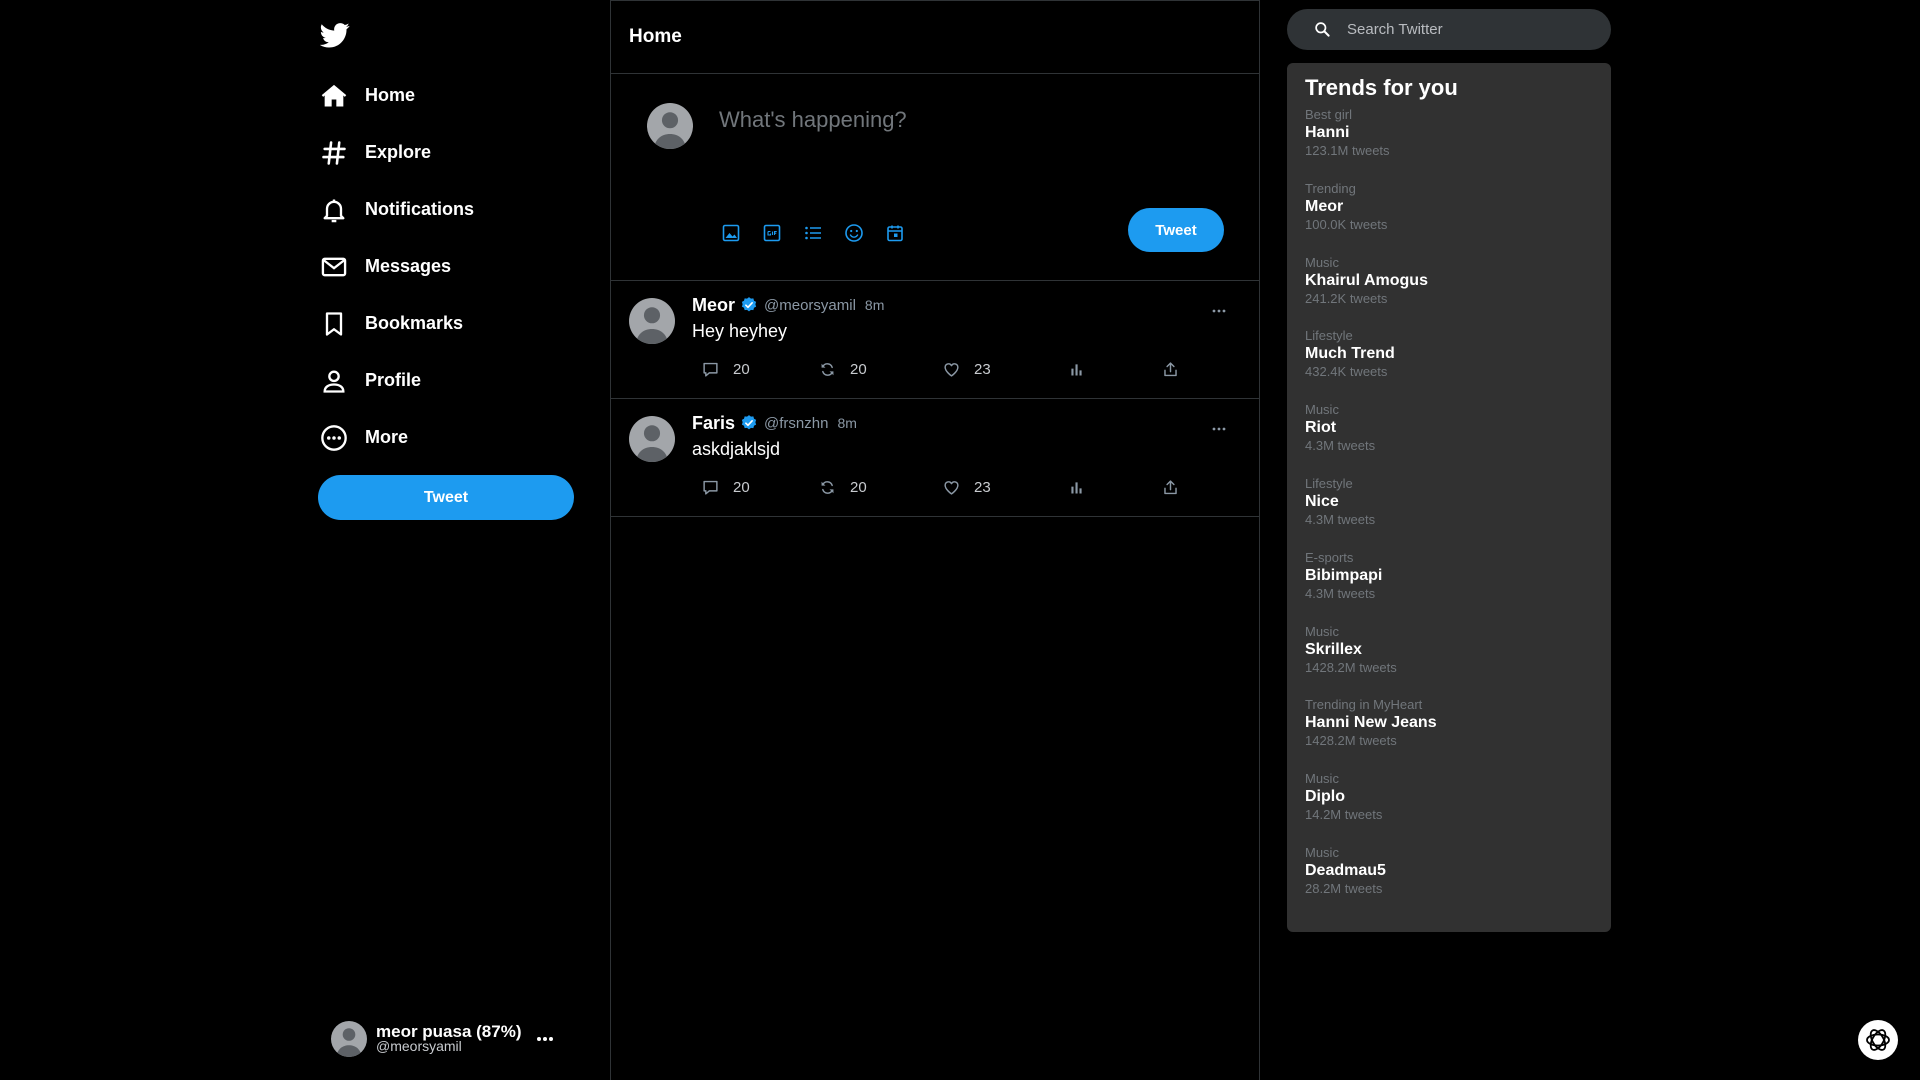  Describe the element at coordinates (334, 267) in the screenshot. I see `envelope-icon` at that location.